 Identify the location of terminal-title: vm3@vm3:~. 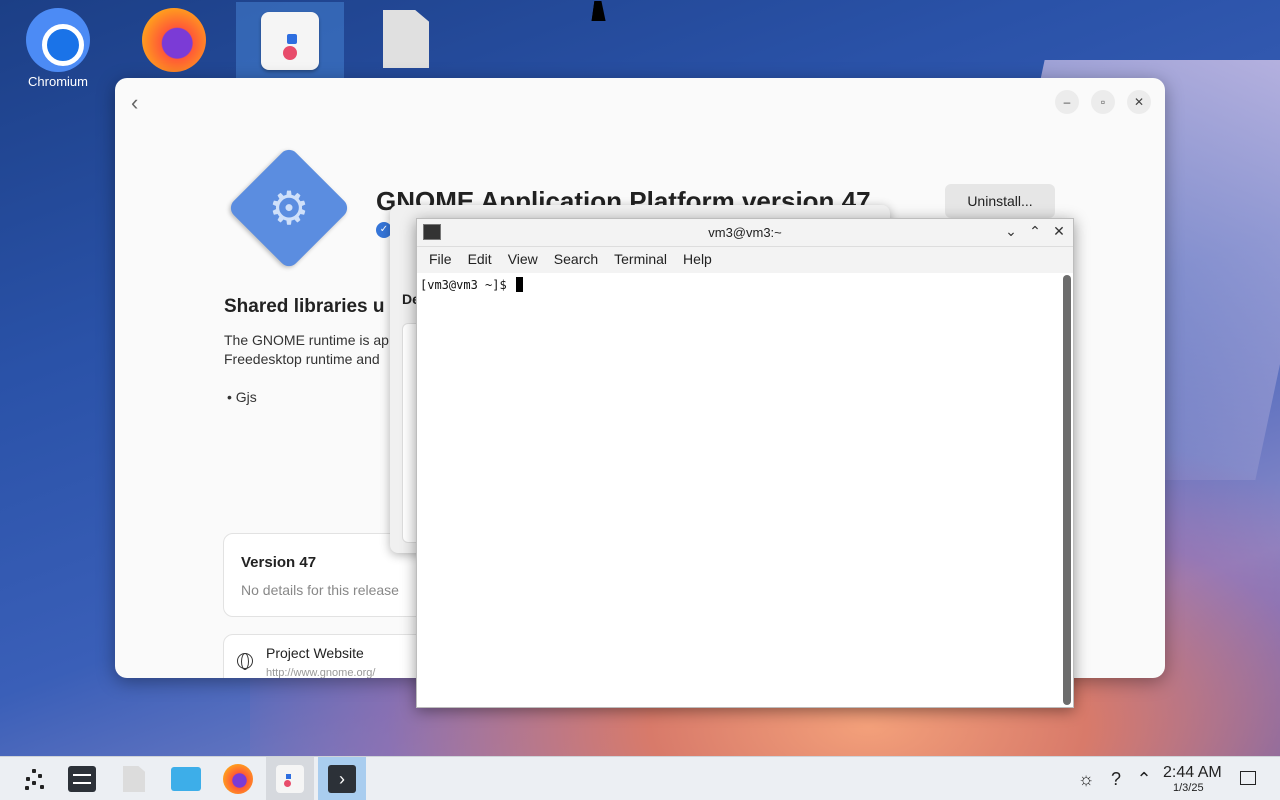
(745, 232).